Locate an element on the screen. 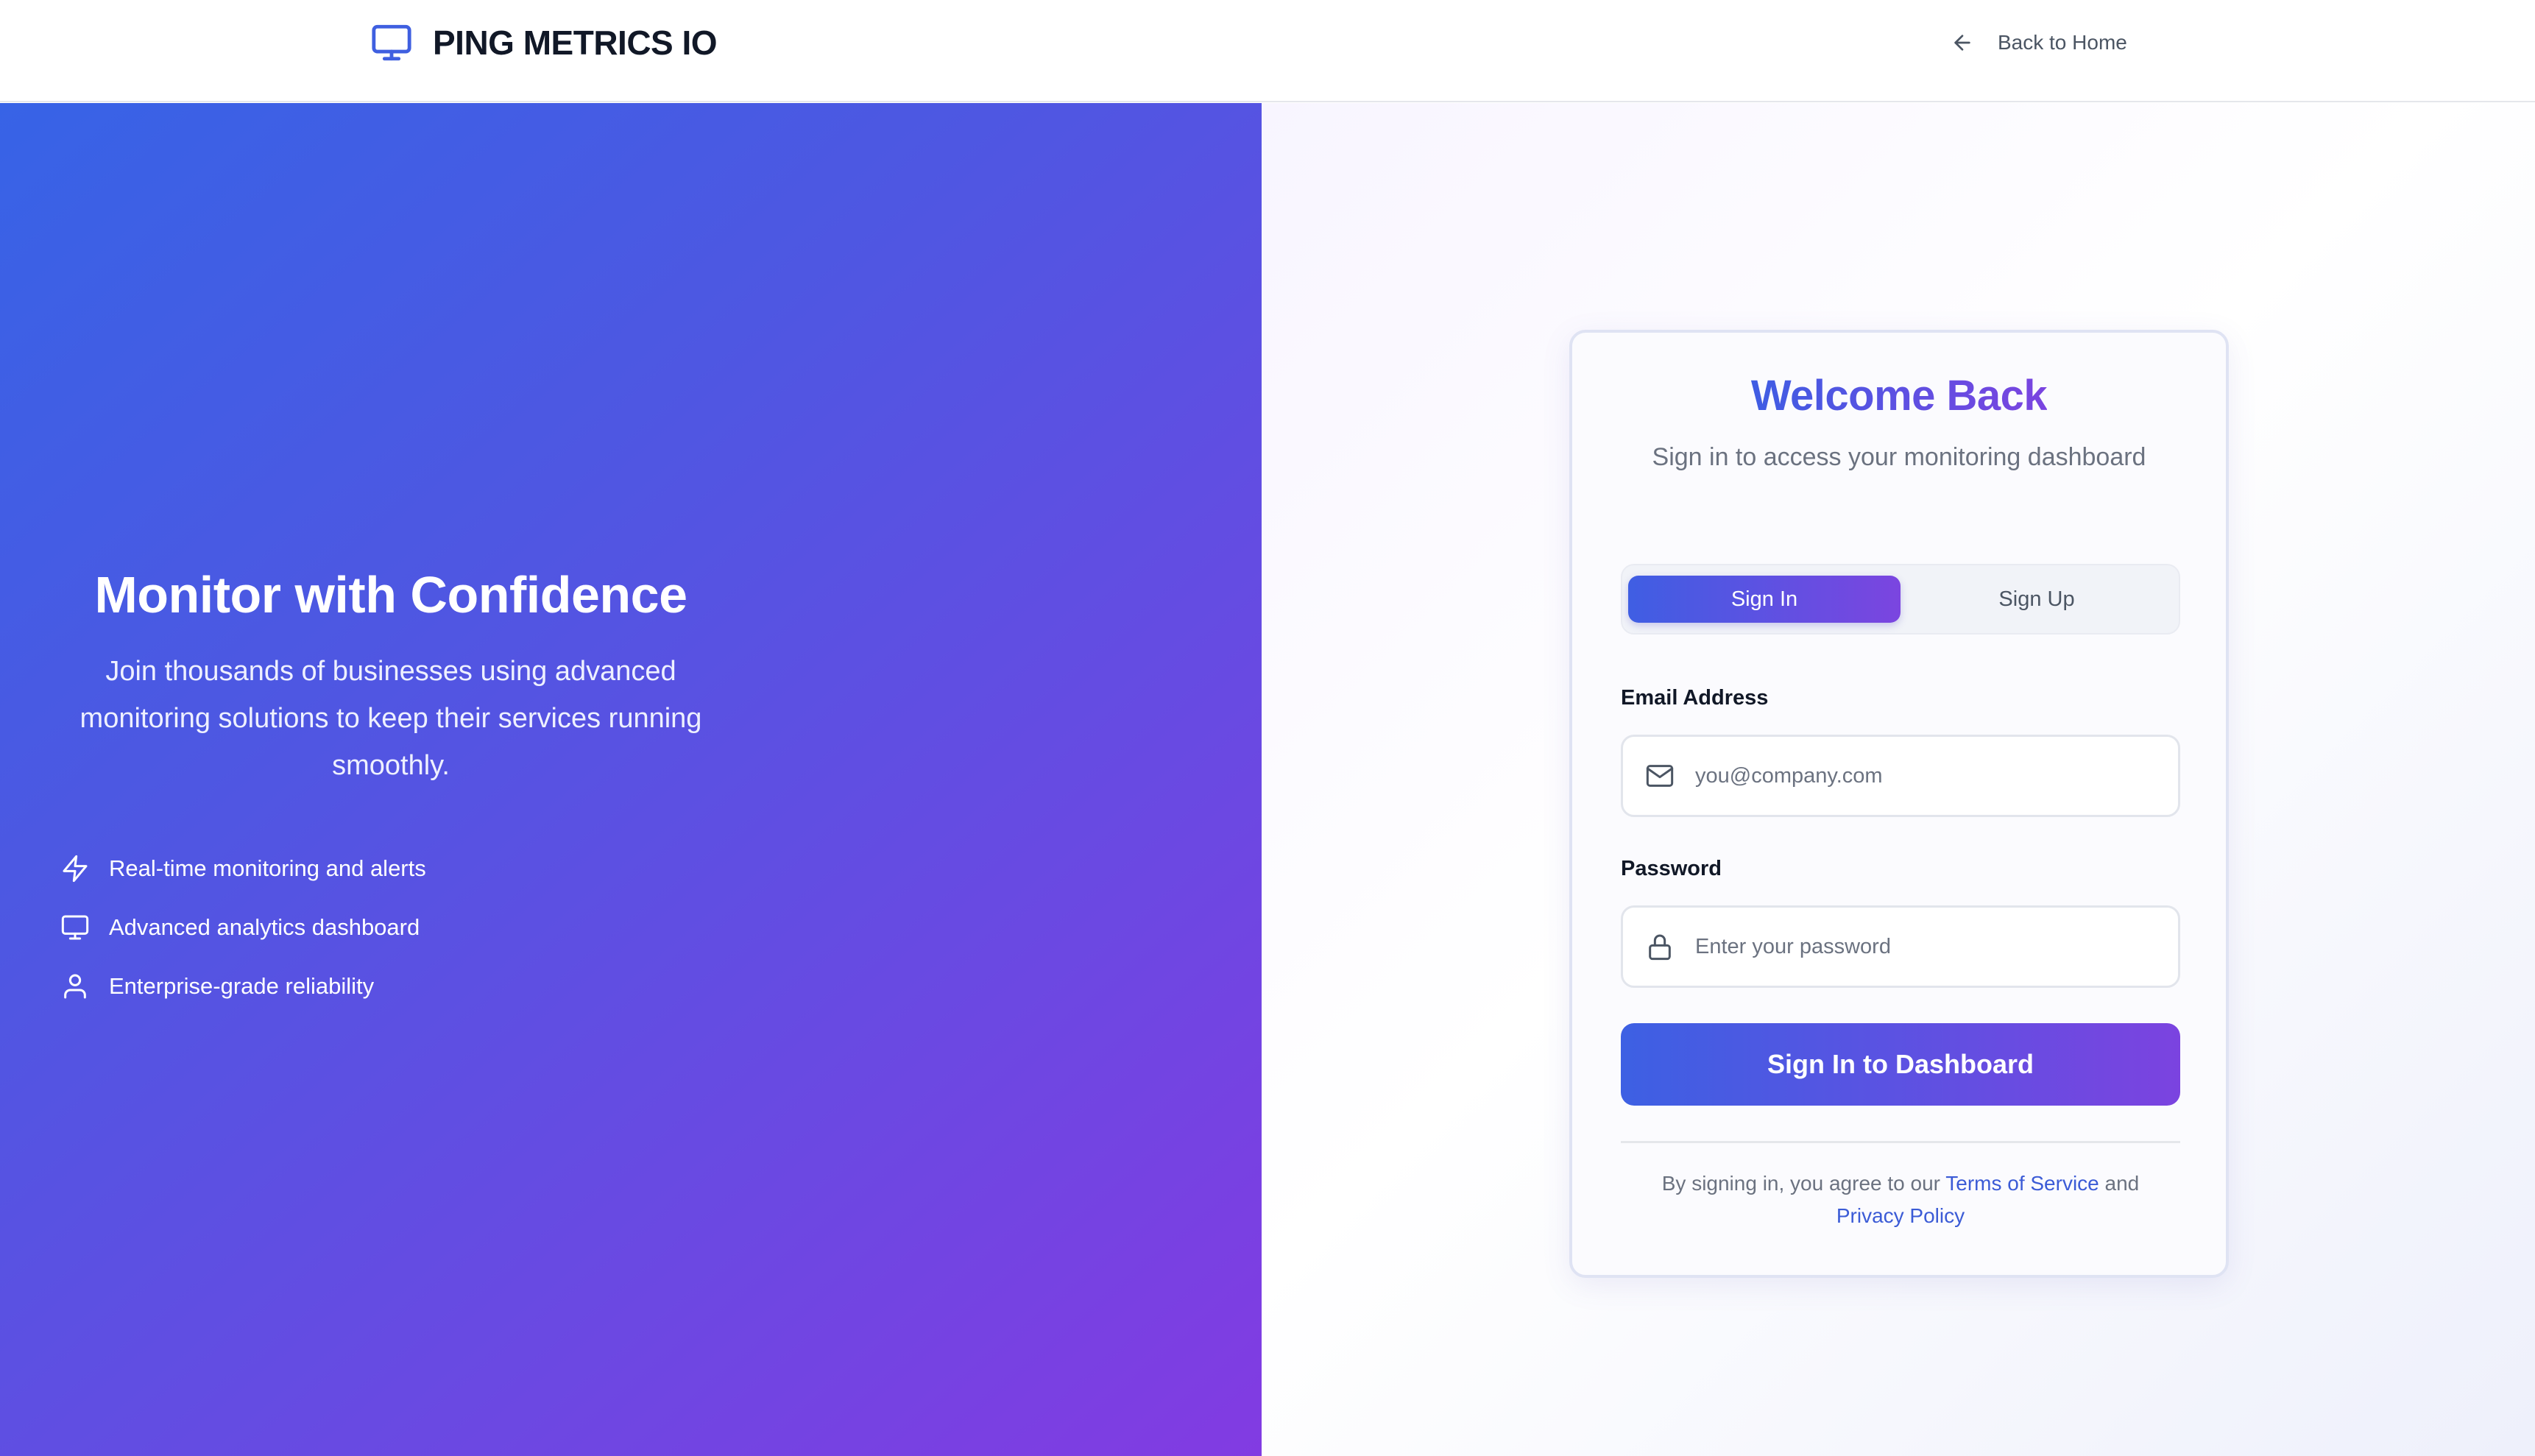 Image resolution: width=2535 pixels, height=1456 pixels. email-field-wrapper is located at coordinates (1900, 776).